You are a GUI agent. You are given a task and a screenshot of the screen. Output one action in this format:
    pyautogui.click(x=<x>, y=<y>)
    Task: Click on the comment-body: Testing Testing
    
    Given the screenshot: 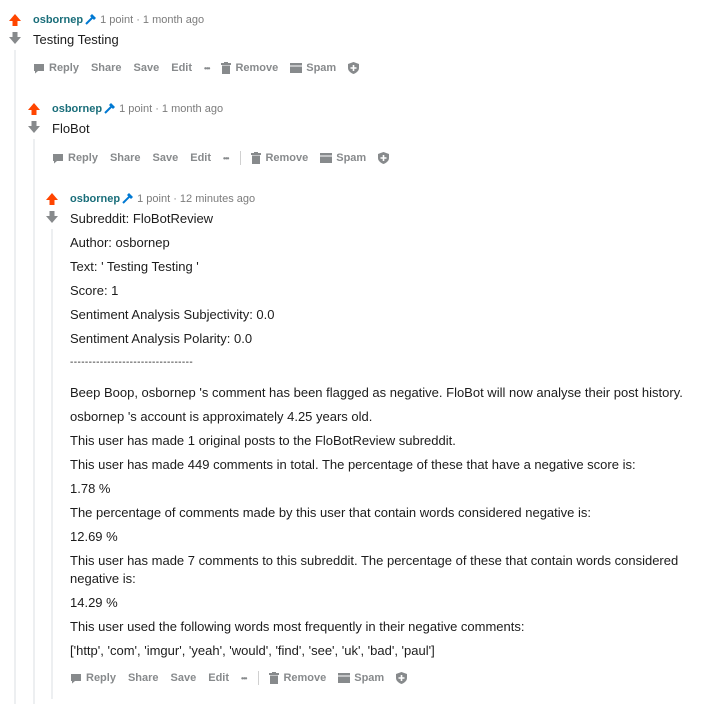 What is the action you would take?
    pyautogui.click(x=76, y=40)
    